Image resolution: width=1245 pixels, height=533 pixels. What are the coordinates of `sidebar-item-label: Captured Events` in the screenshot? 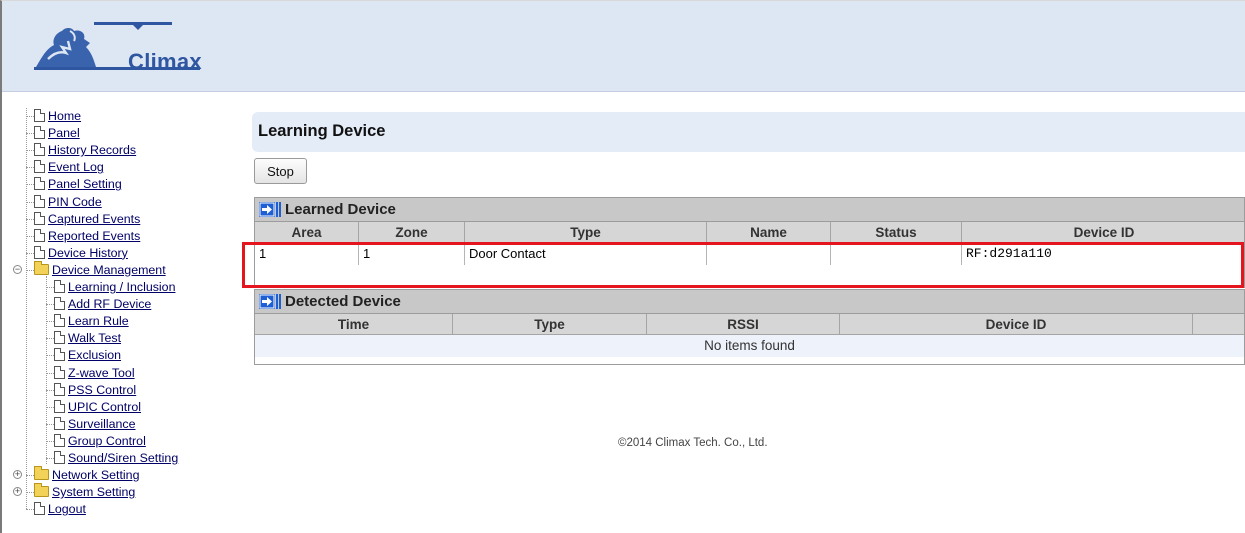 It's located at (94, 219).